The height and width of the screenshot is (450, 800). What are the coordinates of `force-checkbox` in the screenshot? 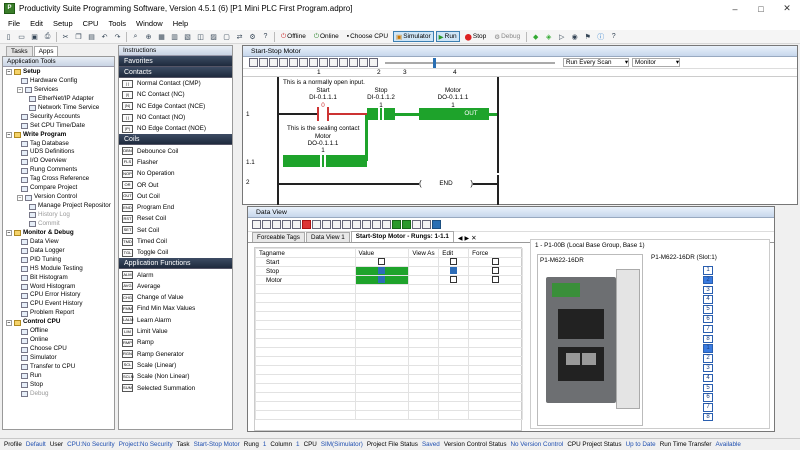 It's located at (496, 271).